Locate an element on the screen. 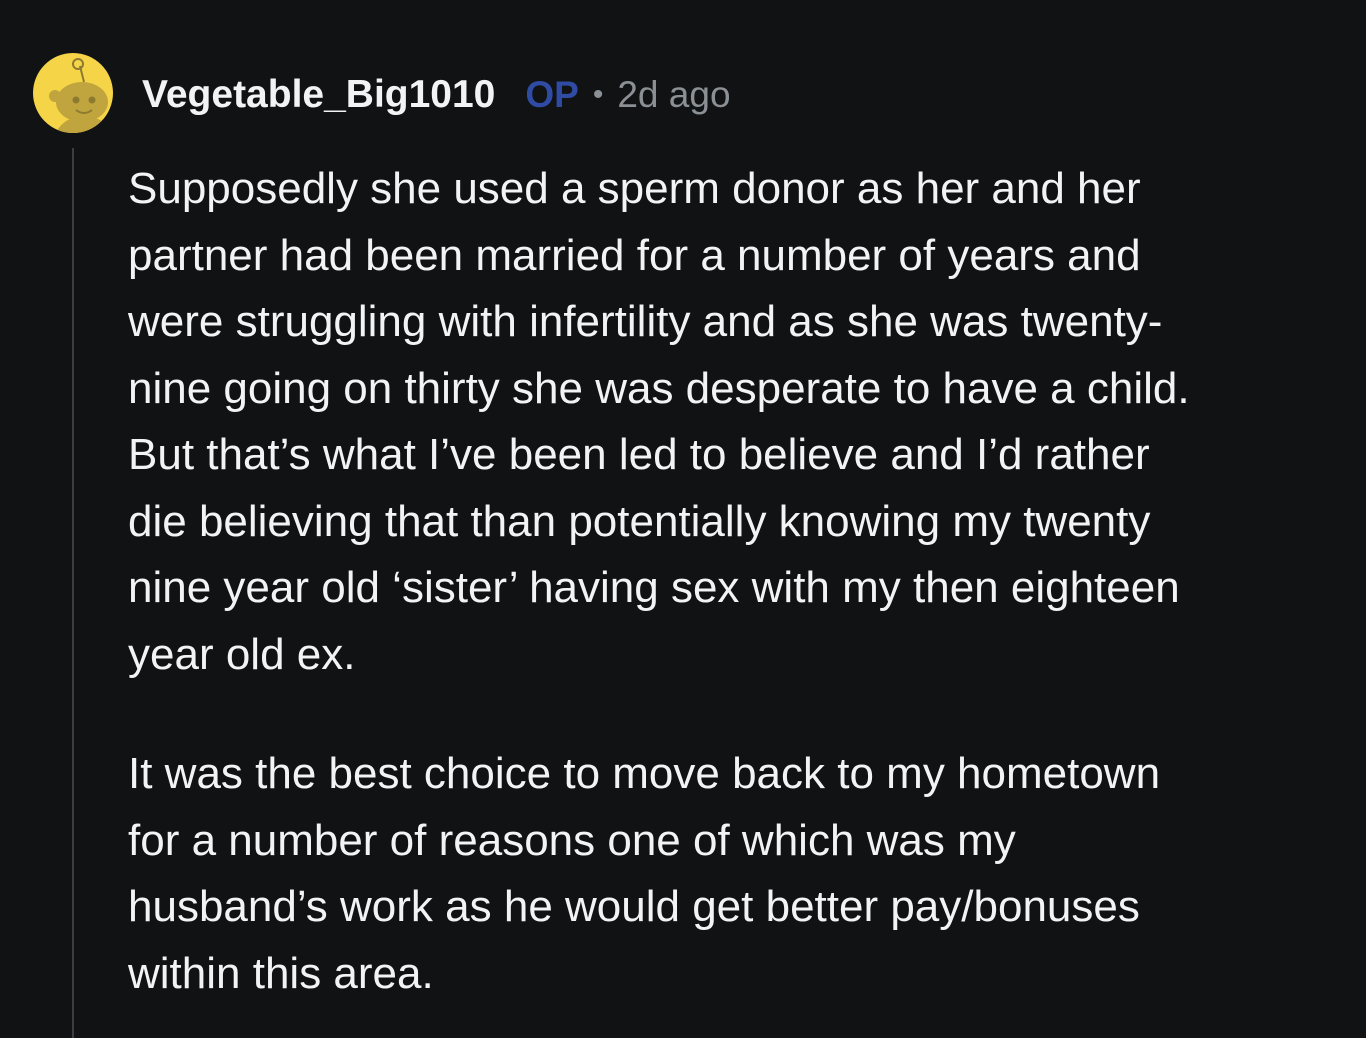 This screenshot has height=1038, width=1366. comment-meta: Vegetable_Big1010 OP • 2d ago is located at coordinates (436, 95).